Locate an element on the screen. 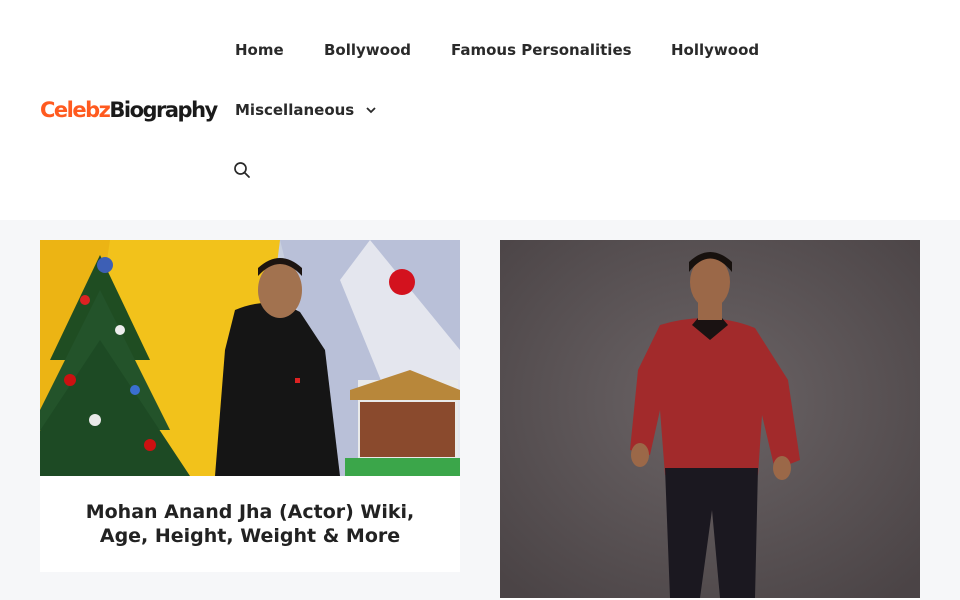  site-logo: Celebz Biography is located at coordinates (129, 110).